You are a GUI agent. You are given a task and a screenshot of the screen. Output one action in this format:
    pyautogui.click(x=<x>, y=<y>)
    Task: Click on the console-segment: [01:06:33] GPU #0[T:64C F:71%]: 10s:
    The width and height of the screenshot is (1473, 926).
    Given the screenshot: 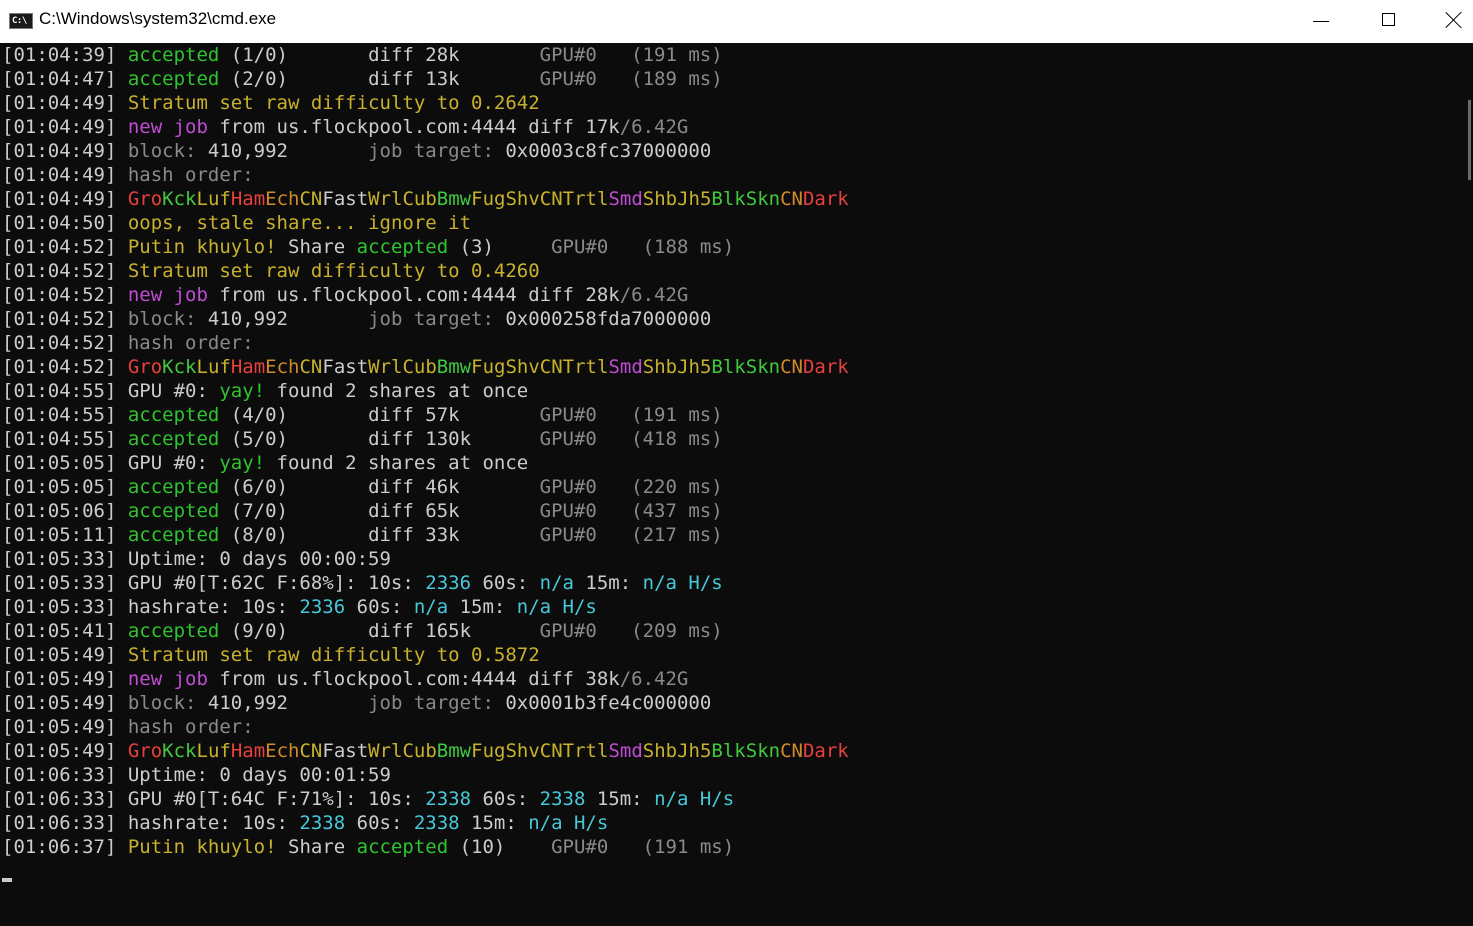 What is the action you would take?
    pyautogui.click(x=214, y=799)
    